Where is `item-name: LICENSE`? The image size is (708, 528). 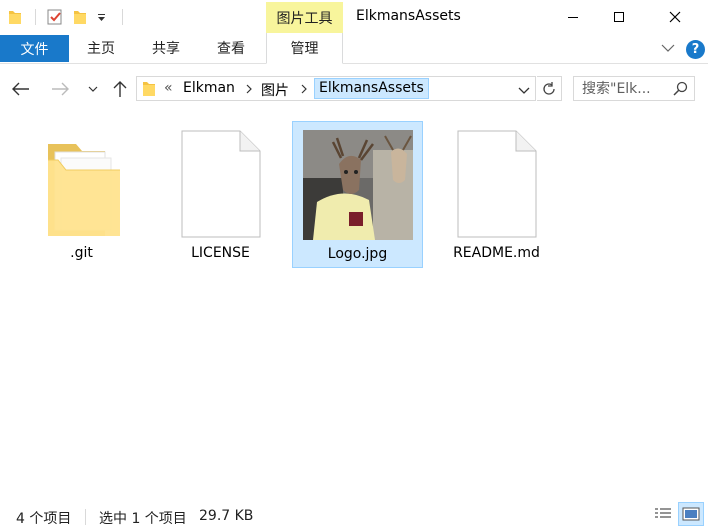
item-name: LICENSE is located at coordinates (220, 253).